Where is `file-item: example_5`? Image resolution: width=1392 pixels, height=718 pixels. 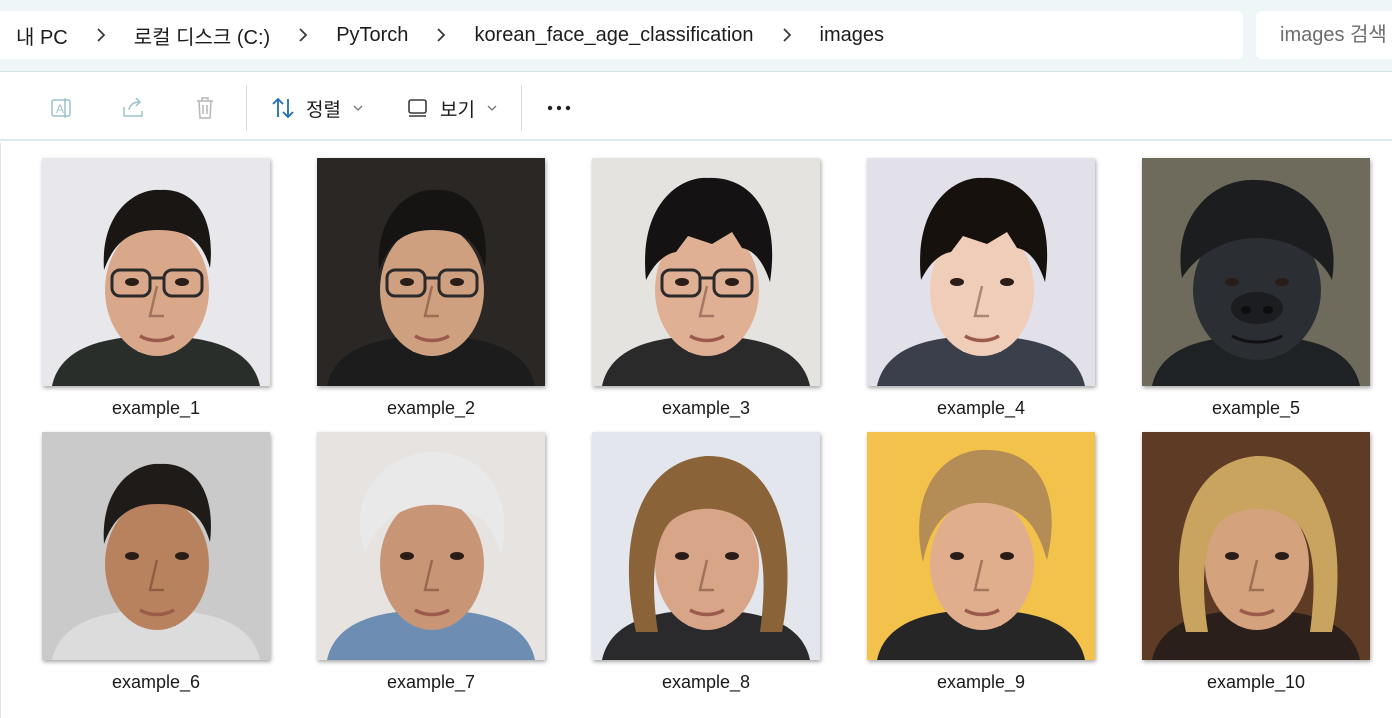
file-item: example_5 is located at coordinates (1256, 289).